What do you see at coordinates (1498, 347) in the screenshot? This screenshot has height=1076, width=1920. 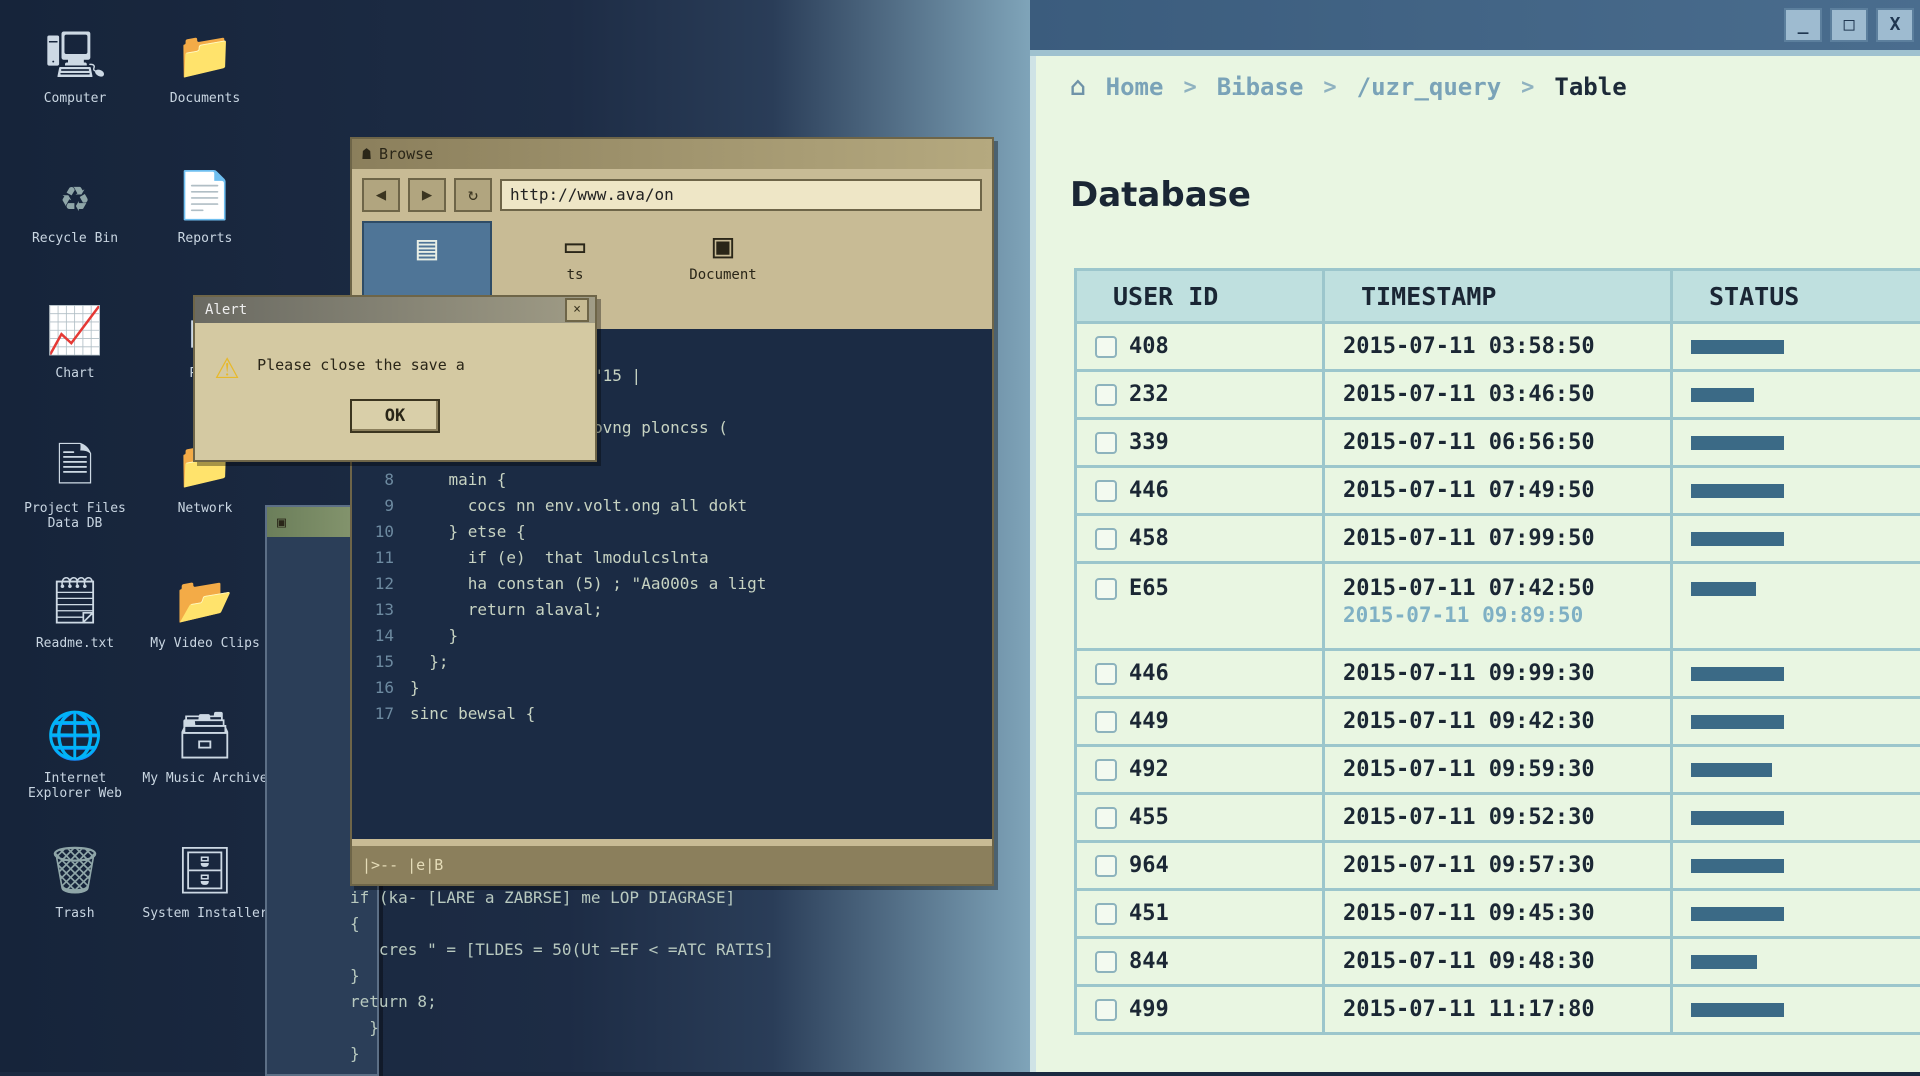 I see `table-row: 4082015-07-11 03:58:50` at bounding box center [1498, 347].